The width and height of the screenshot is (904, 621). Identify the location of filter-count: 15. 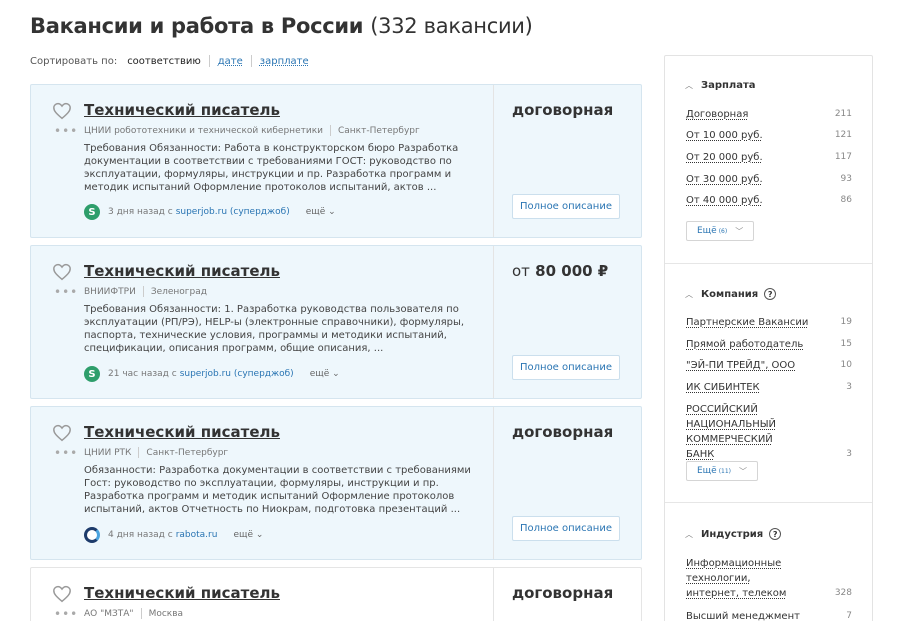
(846, 344).